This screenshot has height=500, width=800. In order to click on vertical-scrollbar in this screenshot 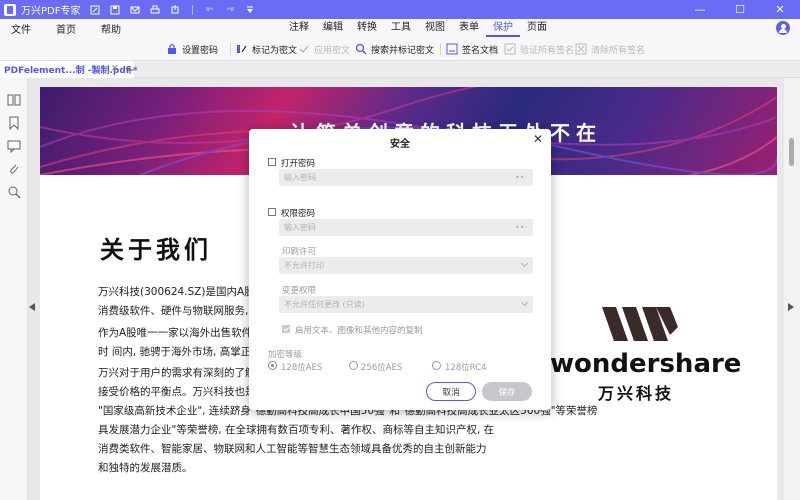, I will do `click(792, 289)`.